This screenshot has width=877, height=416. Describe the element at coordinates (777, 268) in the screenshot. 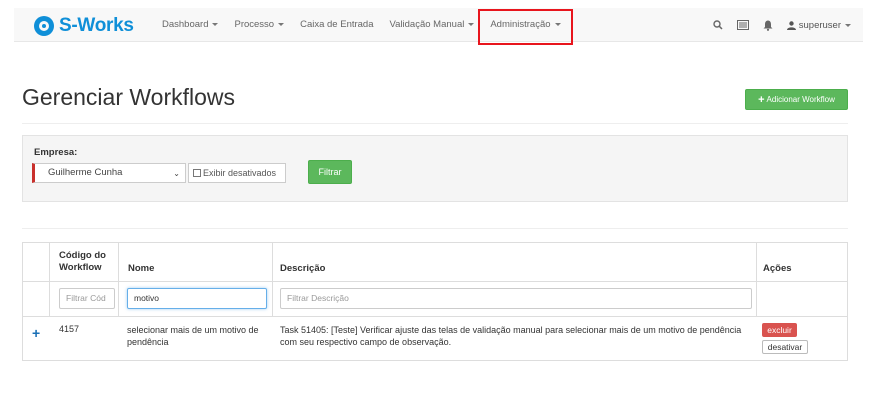

I see `column-header-acoes: Ações` at that location.